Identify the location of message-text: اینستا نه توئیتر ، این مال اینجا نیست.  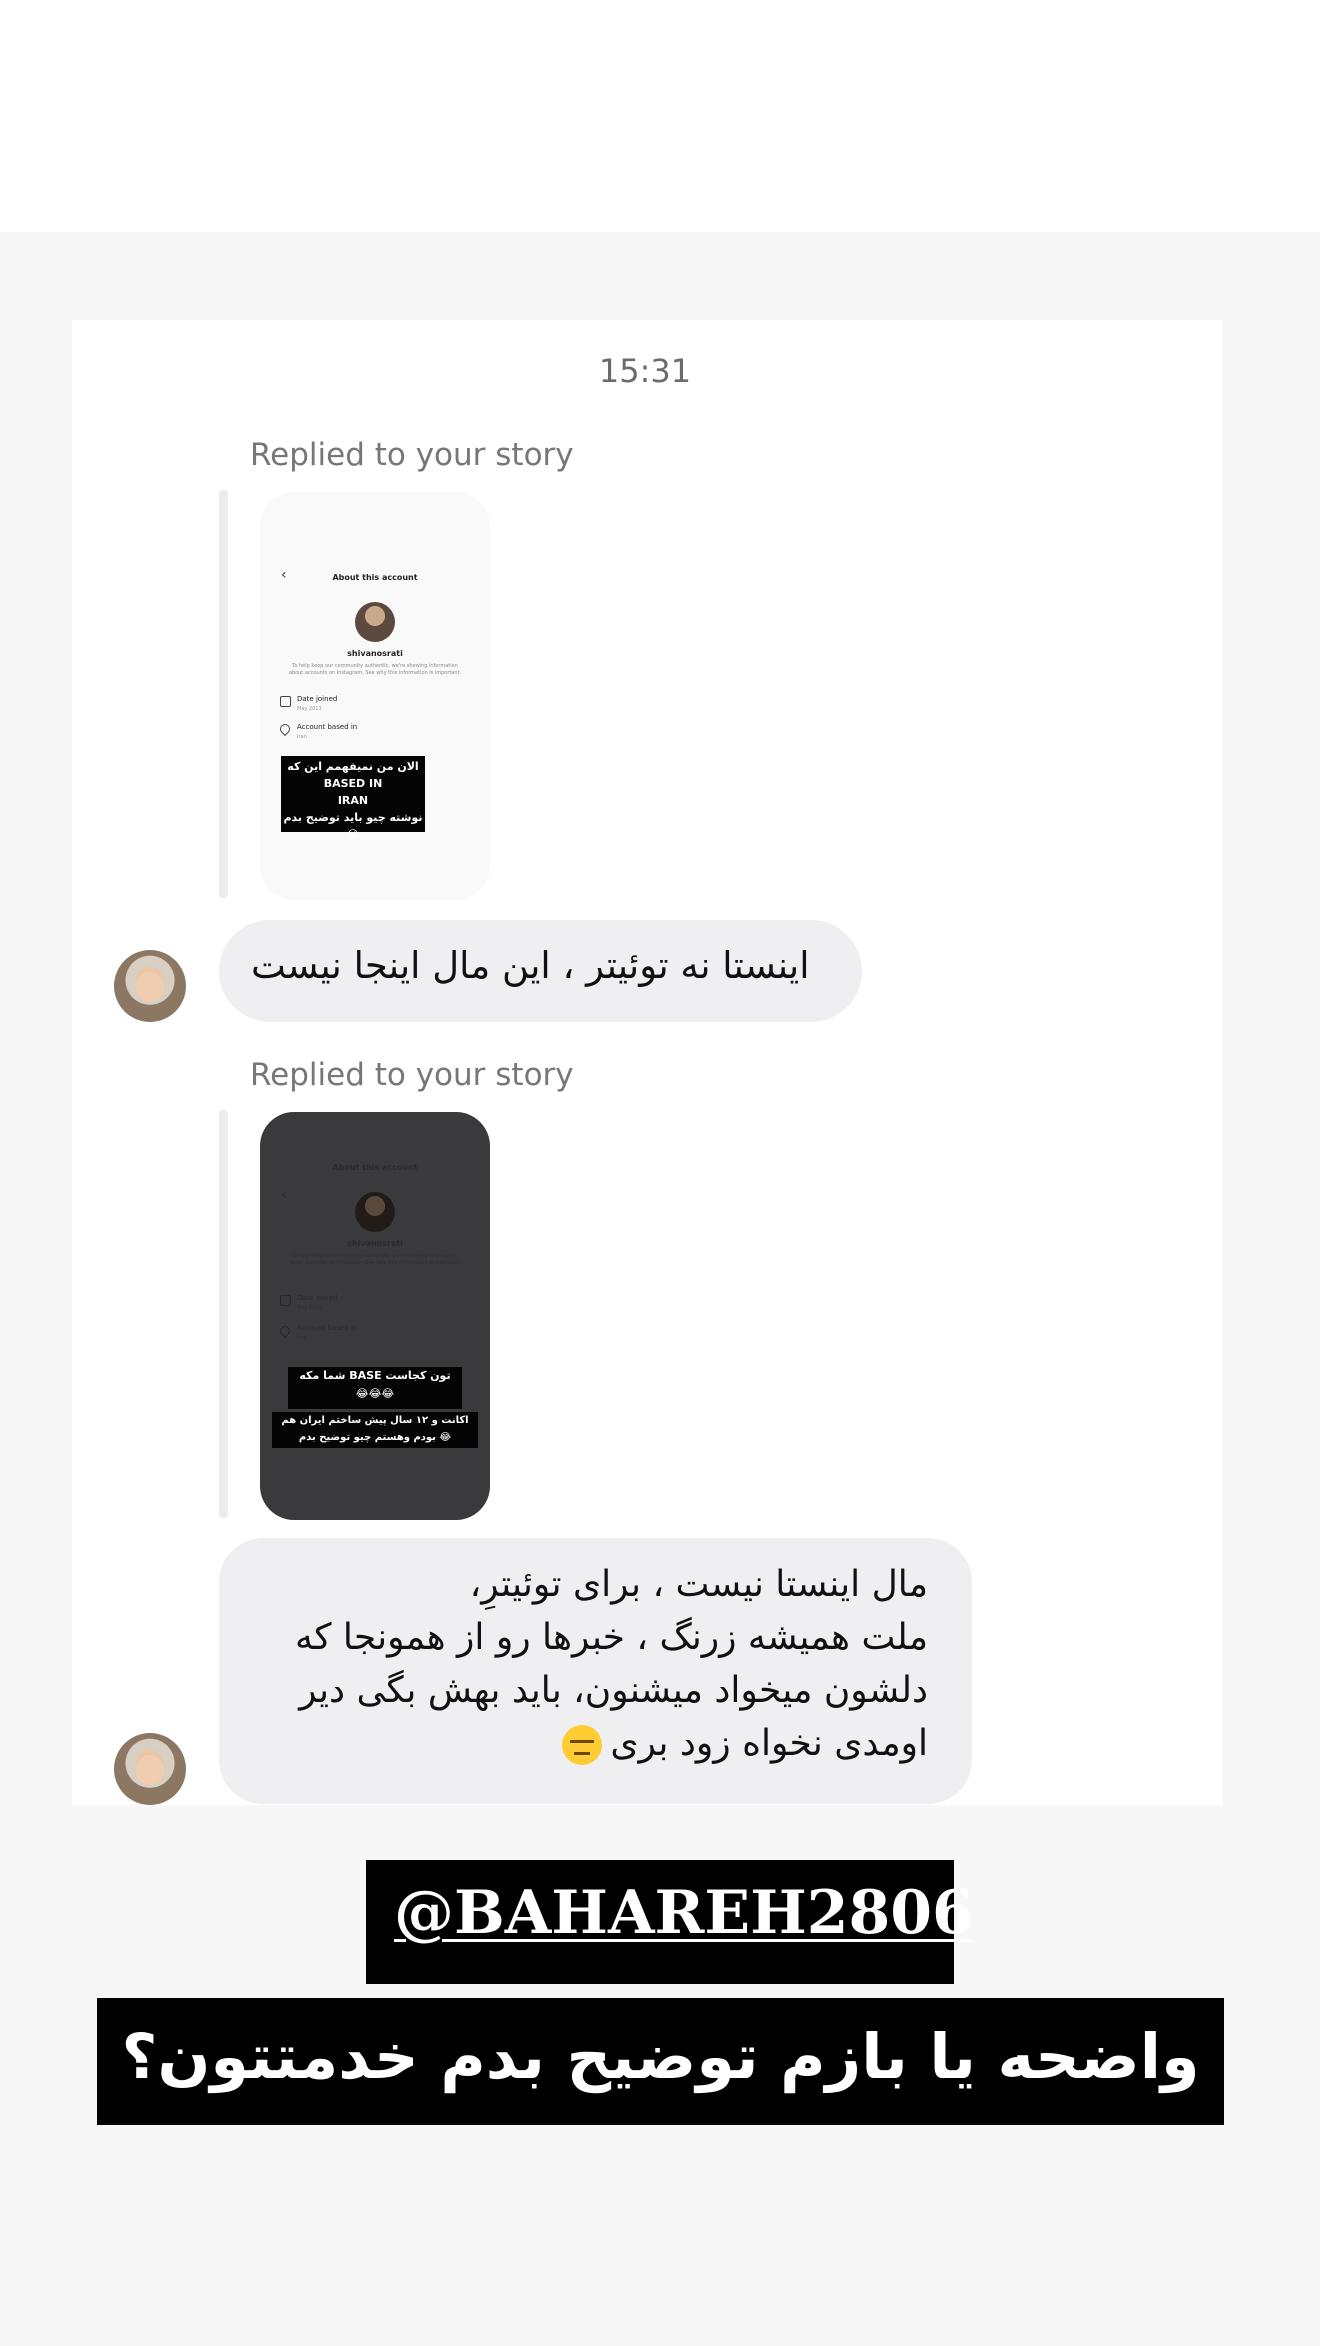
(530, 965).